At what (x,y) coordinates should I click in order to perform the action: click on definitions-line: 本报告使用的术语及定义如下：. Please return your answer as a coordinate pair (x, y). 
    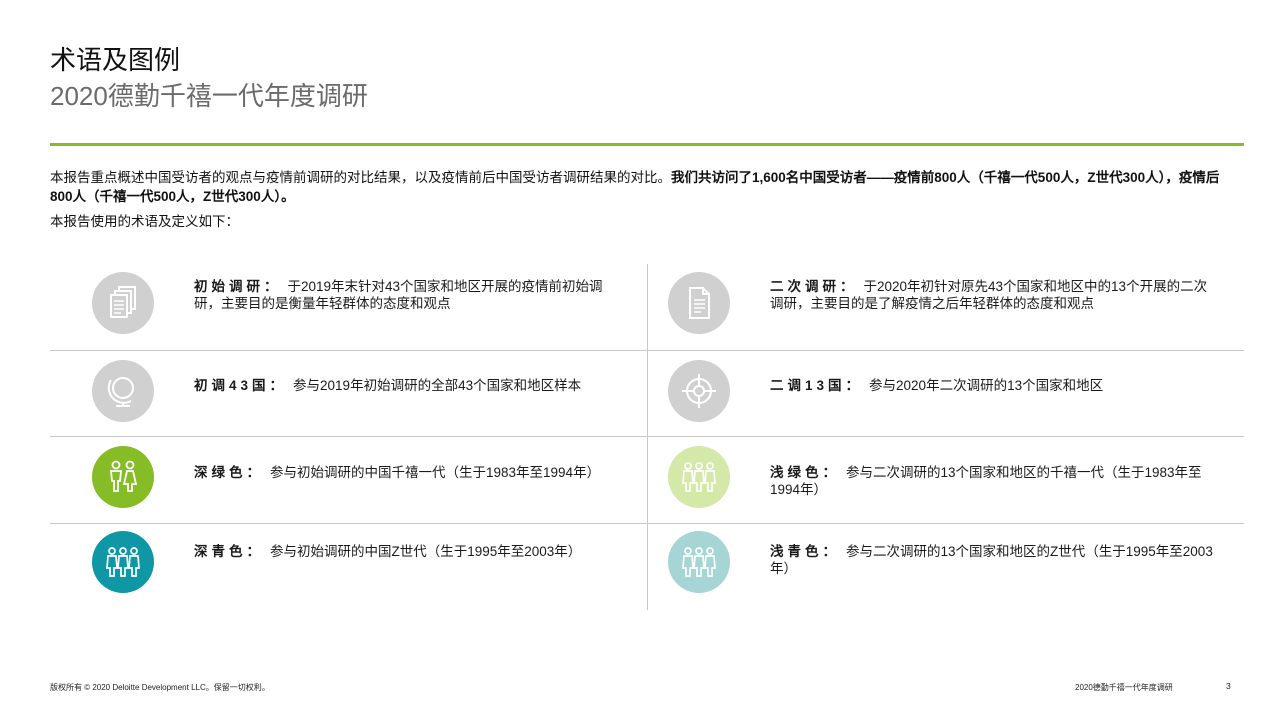
    Looking at the image, I should click on (144, 221).